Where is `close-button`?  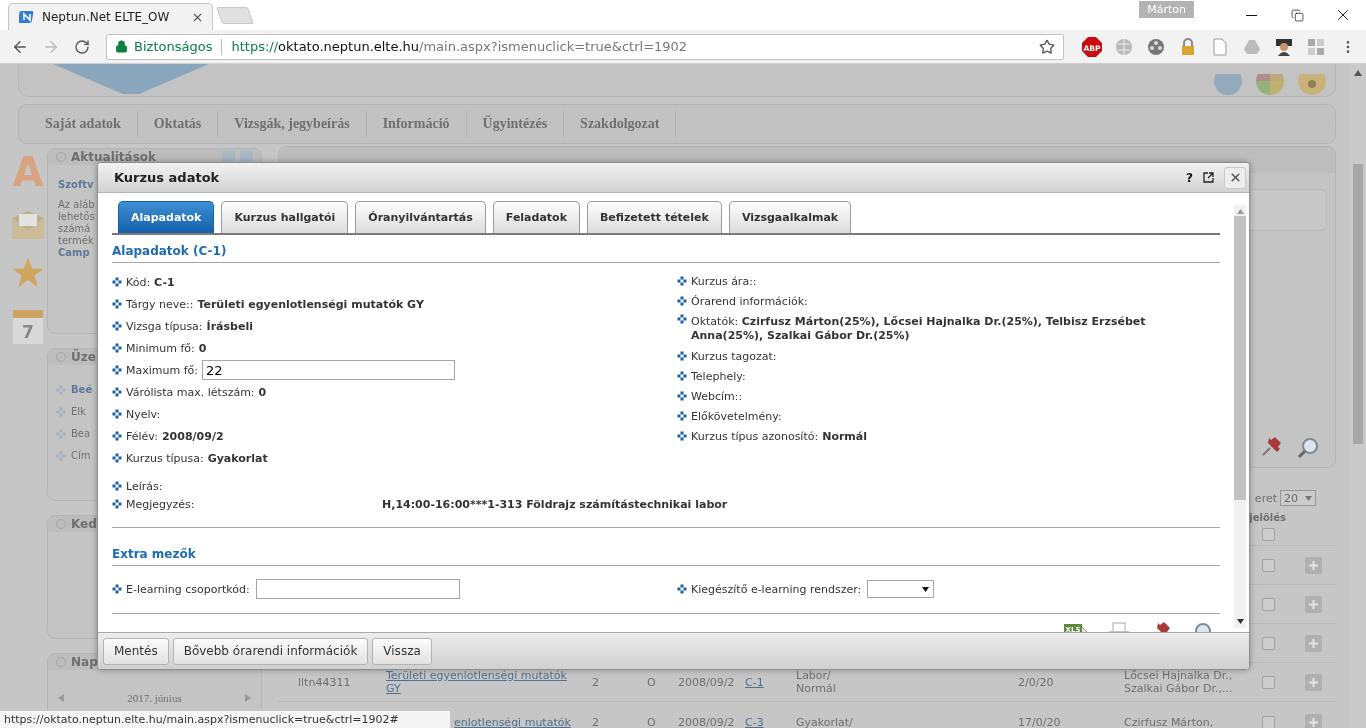
close-button is located at coordinates (1235, 177).